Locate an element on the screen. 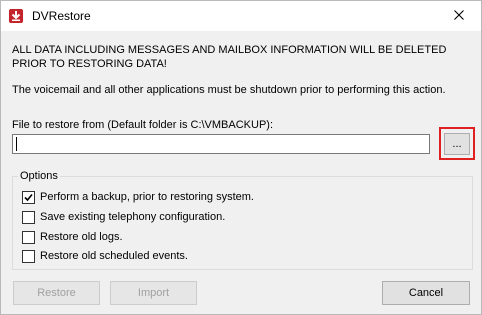 Image resolution: width=482 pixels, height=315 pixels. option-restore-events: Restore old scheduled events. is located at coordinates (105, 256).